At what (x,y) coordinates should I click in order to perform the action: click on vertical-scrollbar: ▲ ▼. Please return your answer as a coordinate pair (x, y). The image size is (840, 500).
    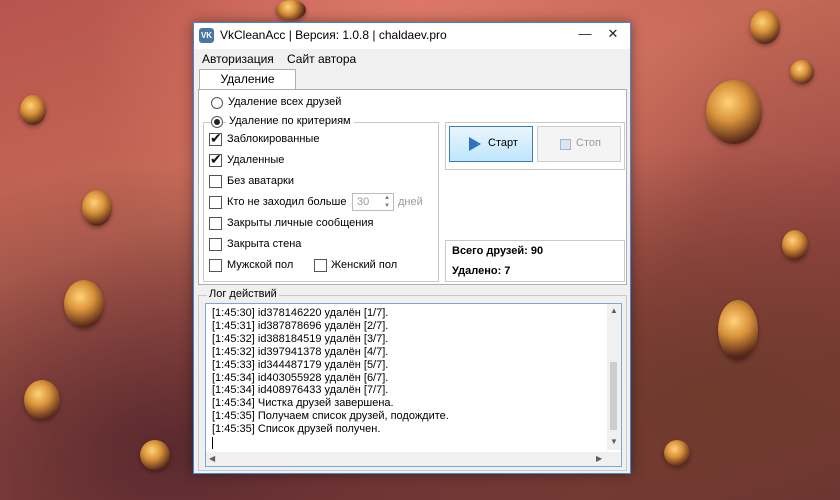
    Looking at the image, I should click on (614, 377).